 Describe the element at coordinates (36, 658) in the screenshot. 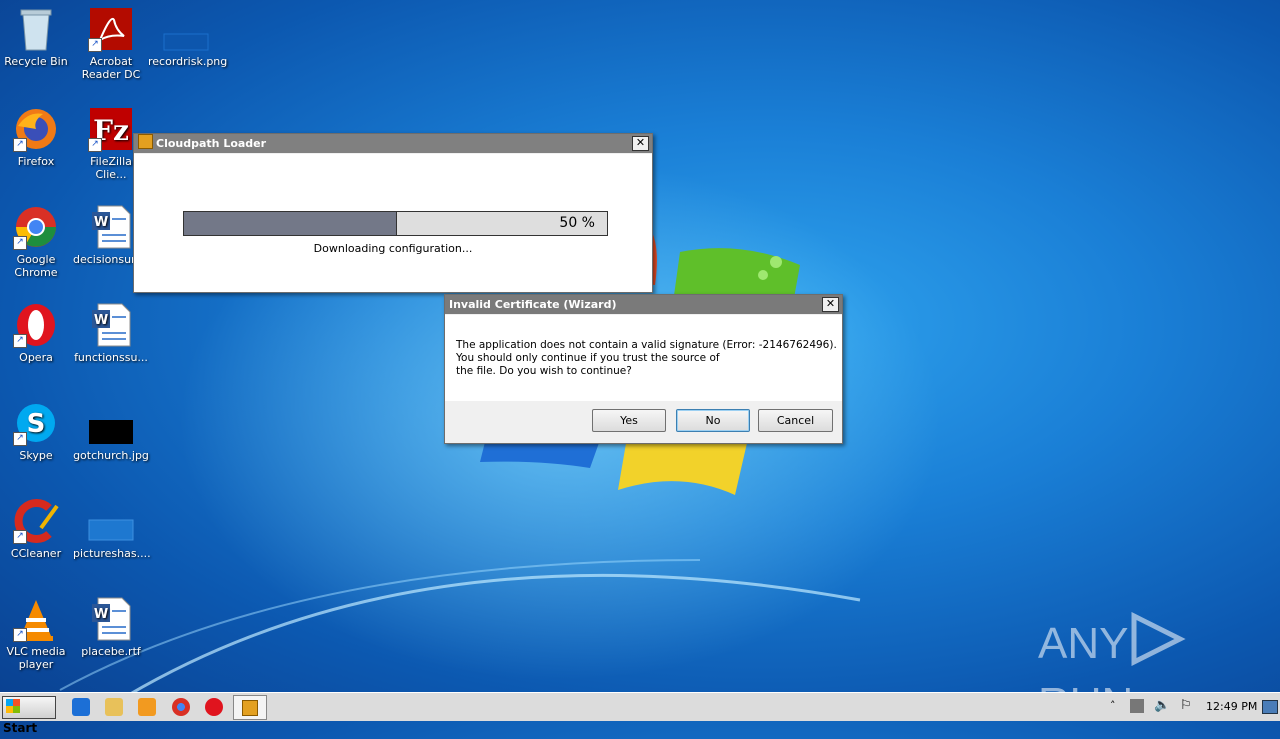

I see `desktop-icon-label: VLC media player` at that location.